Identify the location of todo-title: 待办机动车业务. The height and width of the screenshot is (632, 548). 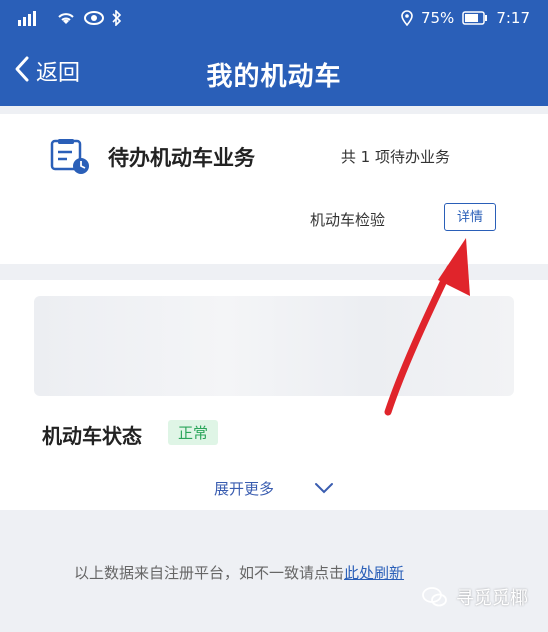
(181, 158).